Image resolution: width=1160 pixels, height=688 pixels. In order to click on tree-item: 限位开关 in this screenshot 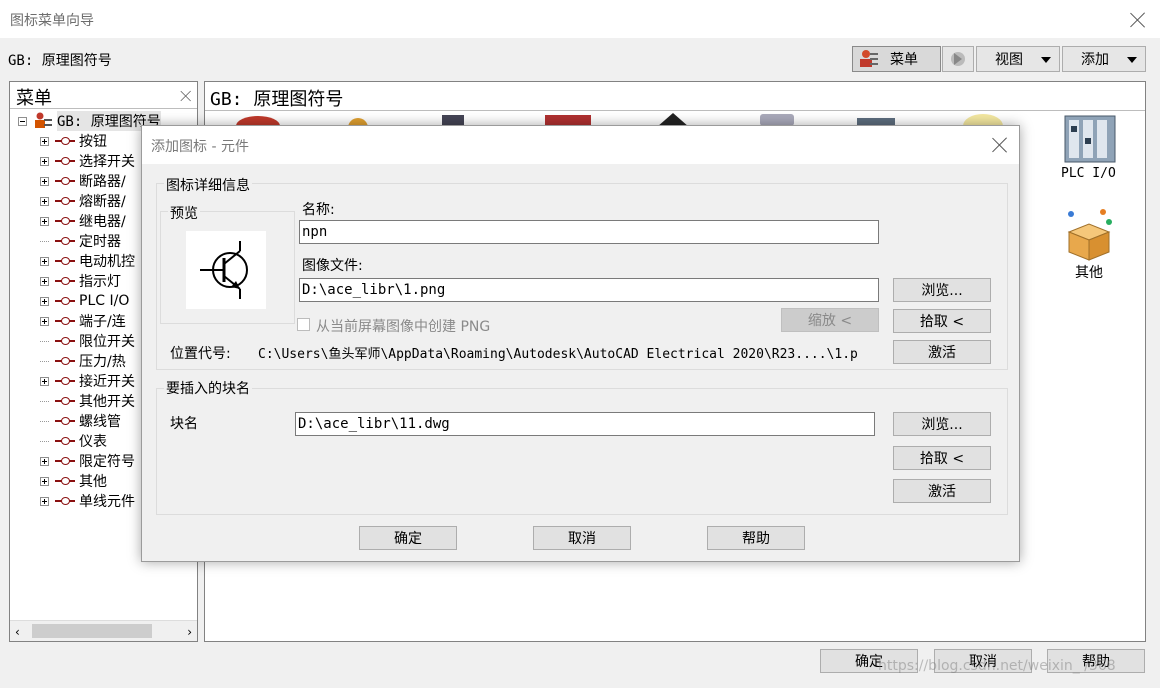, I will do `click(87, 341)`.